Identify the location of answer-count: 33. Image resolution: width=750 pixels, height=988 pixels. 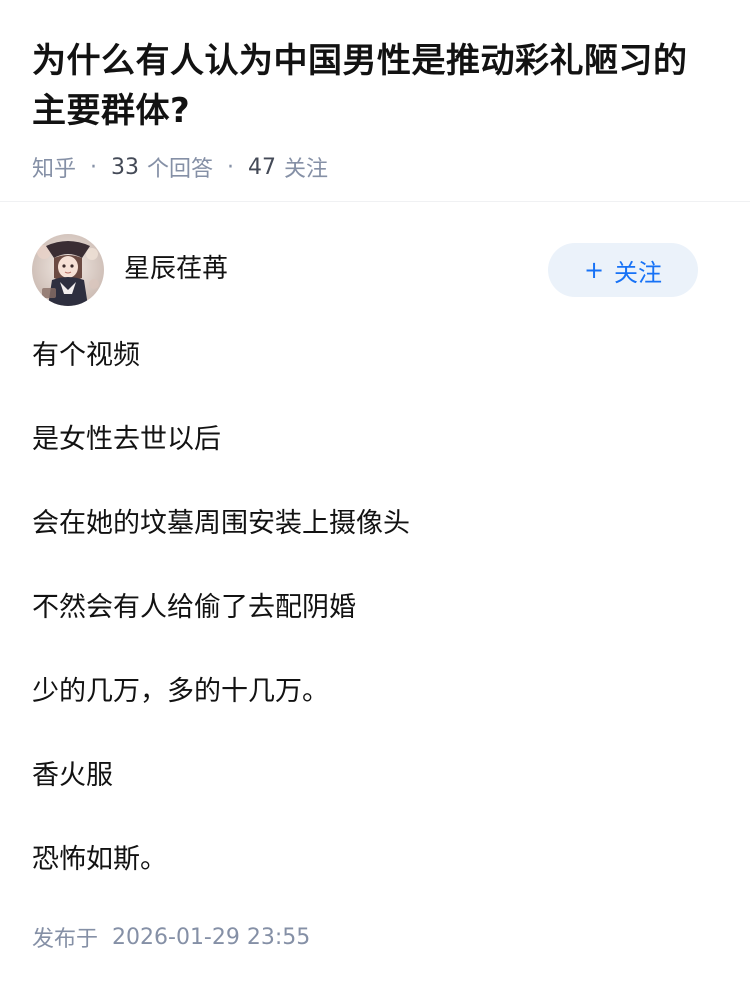
(125, 167).